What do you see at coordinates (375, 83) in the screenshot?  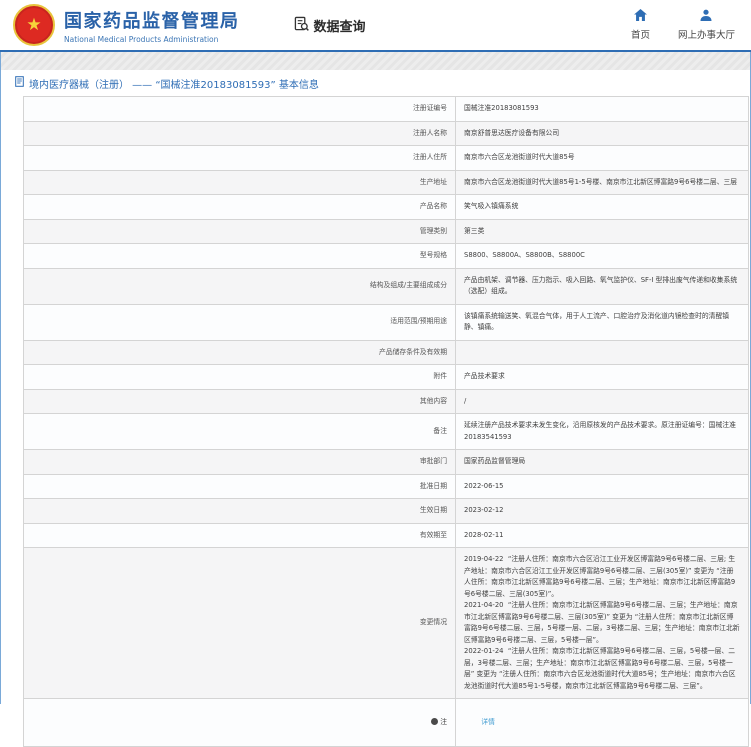 I see `breadcrumb: 境内医疗器械（注册） —— “国械注准20183081593” 基本信息` at bounding box center [375, 83].